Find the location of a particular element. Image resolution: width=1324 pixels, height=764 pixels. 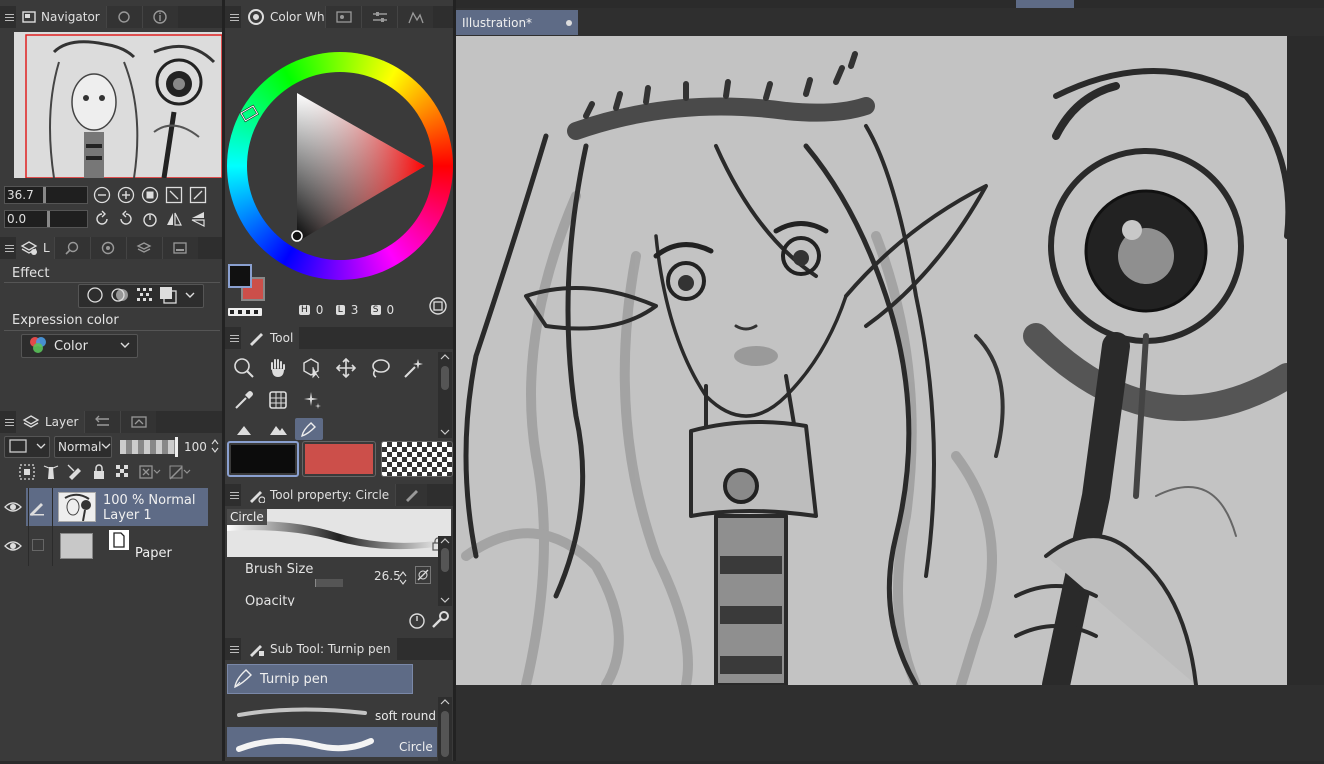

auto-select-icon is located at coordinates (414, 368).